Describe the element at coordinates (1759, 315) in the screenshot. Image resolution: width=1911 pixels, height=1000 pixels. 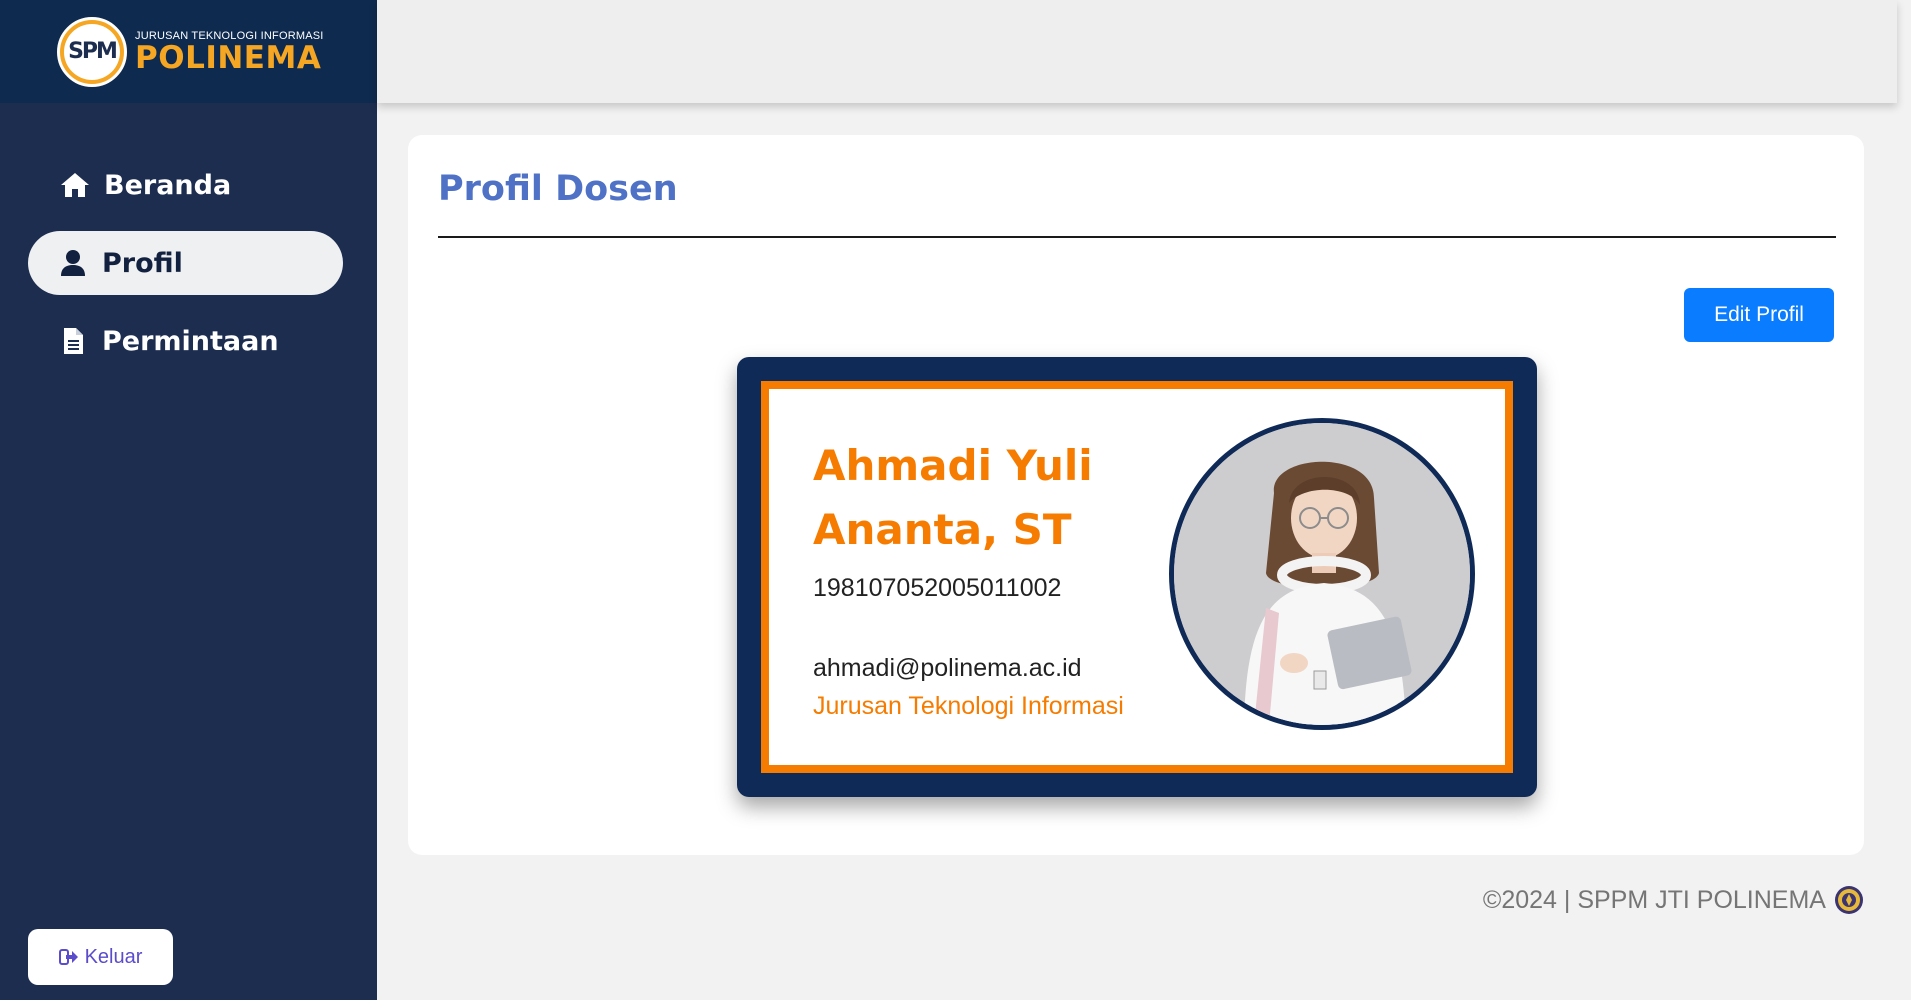
I see `edit-profile-button: Edit Profil` at that location.